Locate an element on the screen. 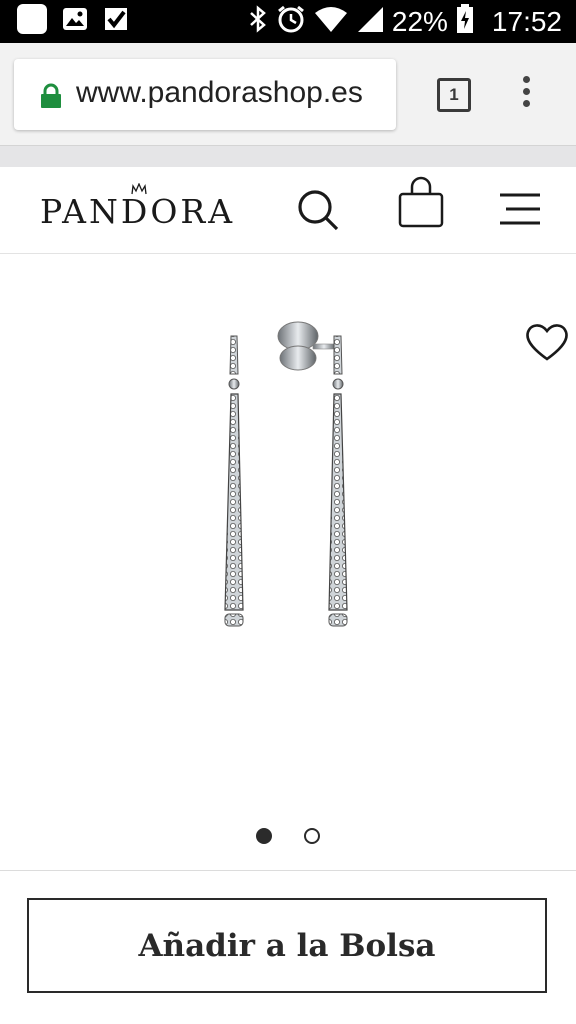  page-top-strip is located at coordinates (288, 156).